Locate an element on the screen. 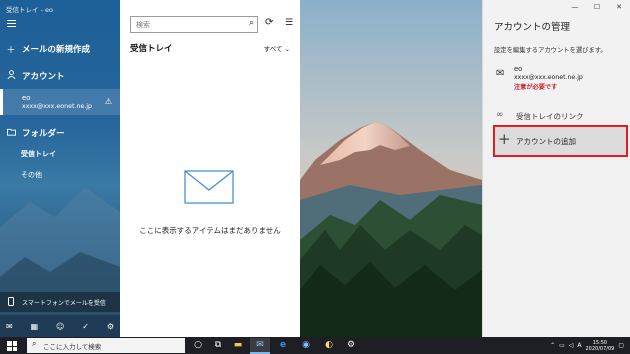 This screenshot has width=630, height=354. phone-promo-button: スマートフォンでメールを受信 is located at coordinates (60, 302).